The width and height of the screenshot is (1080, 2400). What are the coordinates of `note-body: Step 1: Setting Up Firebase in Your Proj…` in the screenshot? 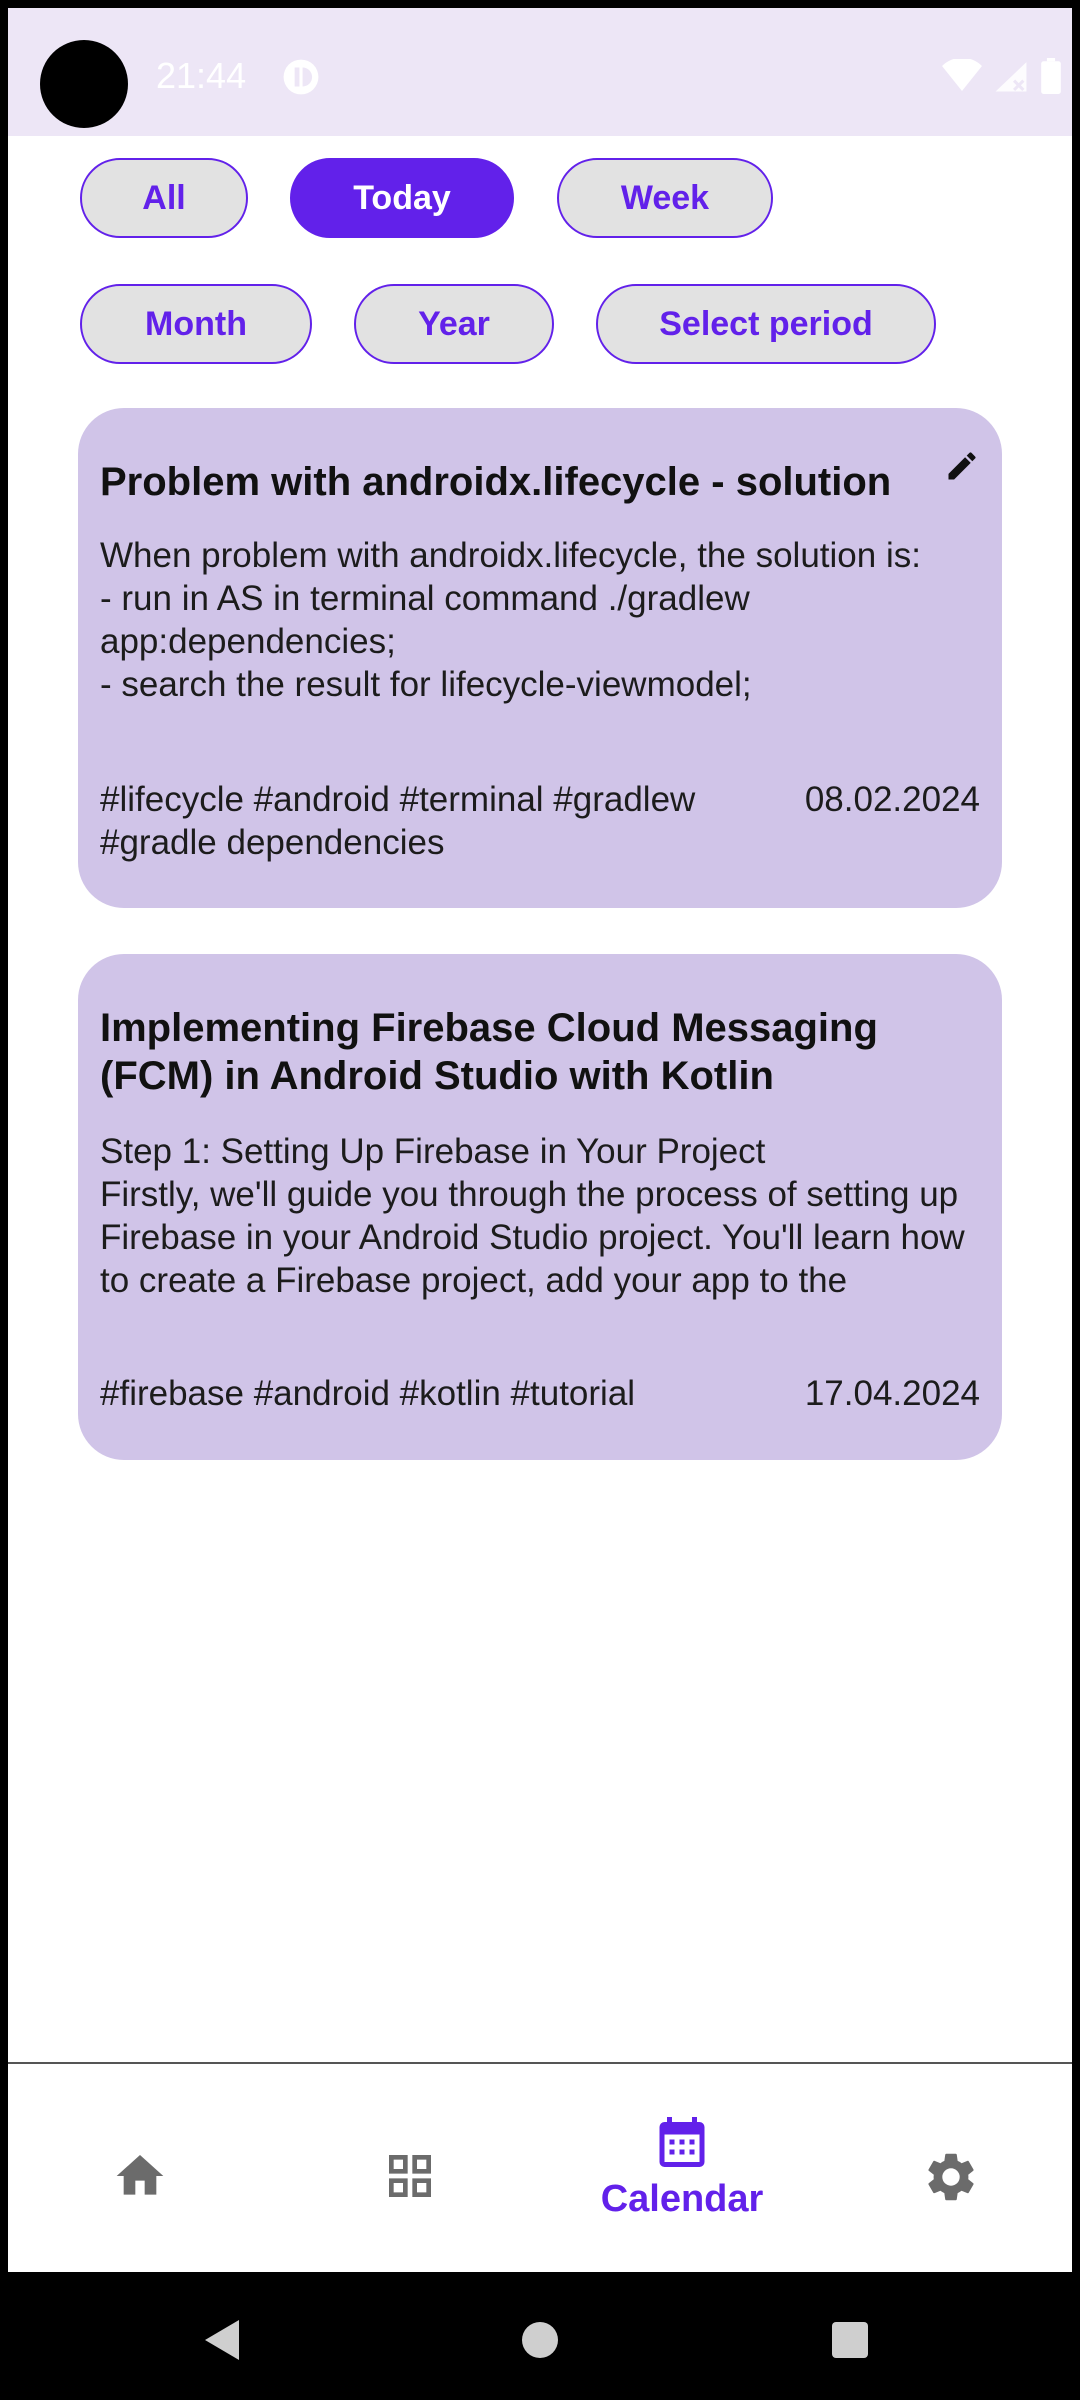 It's located at (532, 1216).